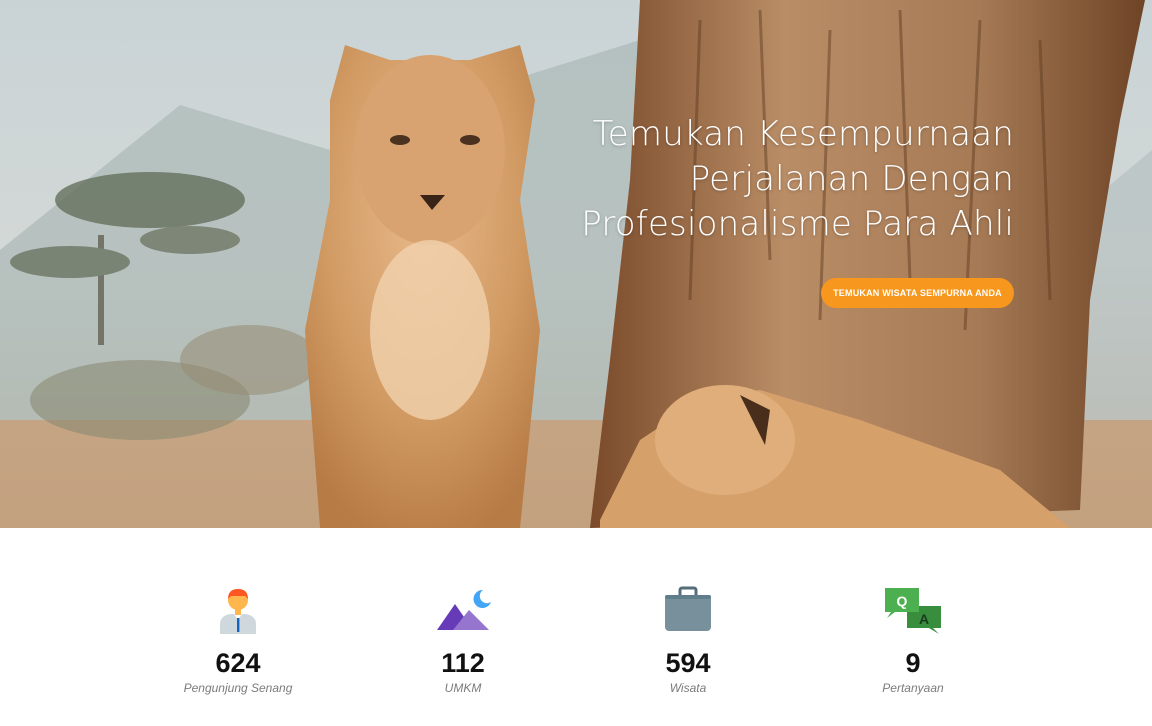  I want to click on stat-visitors-label: Pengunjung Senang, so click(238, 688).